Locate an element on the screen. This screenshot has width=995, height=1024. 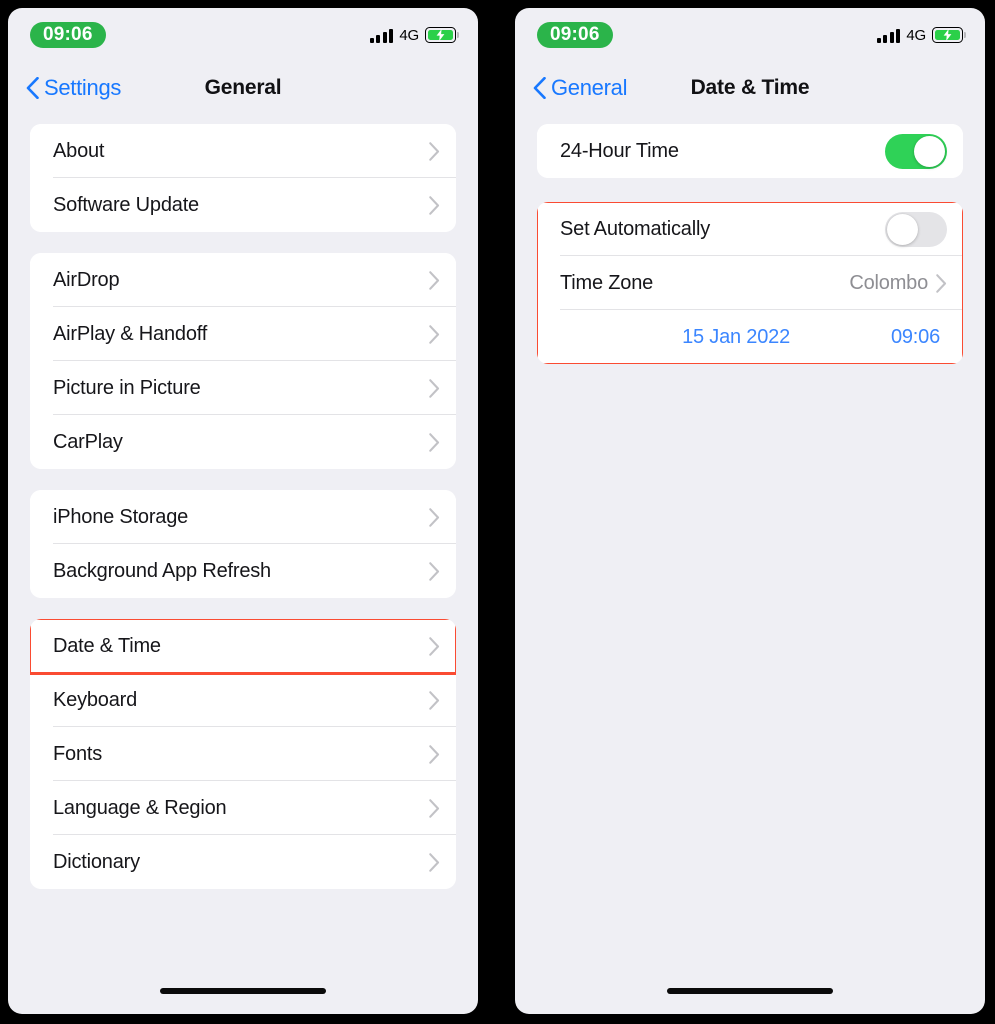
row-software-update: Software Update is located at coordinates (243, 205).